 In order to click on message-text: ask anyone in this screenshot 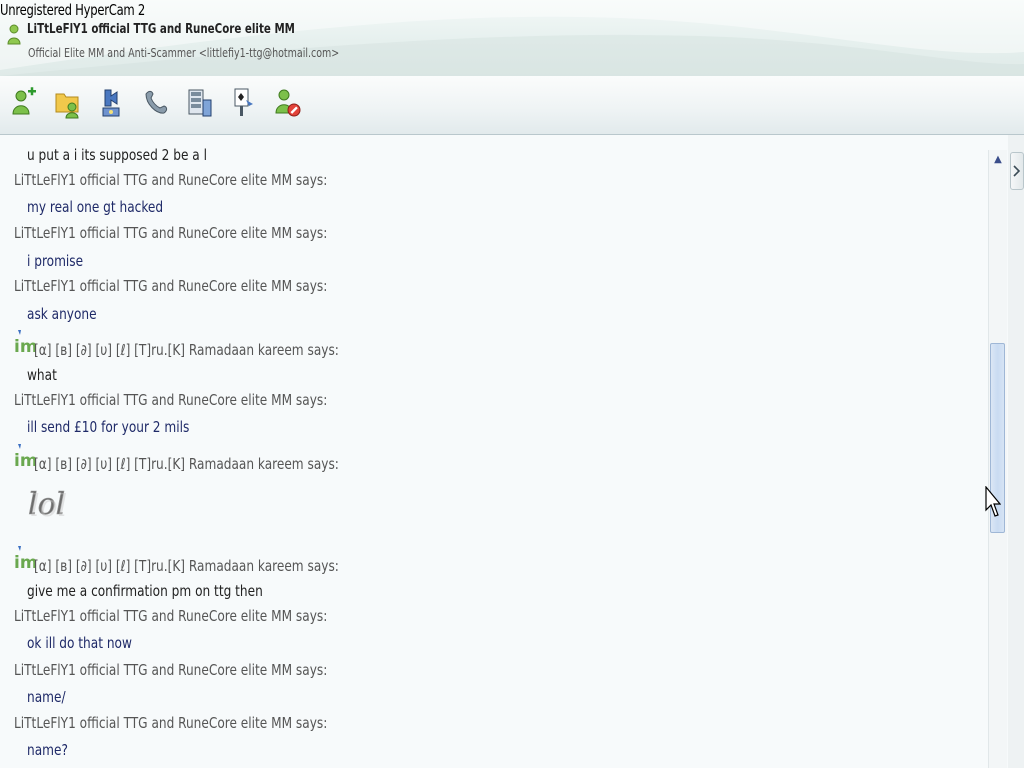, I will do `click(62, 314)`.